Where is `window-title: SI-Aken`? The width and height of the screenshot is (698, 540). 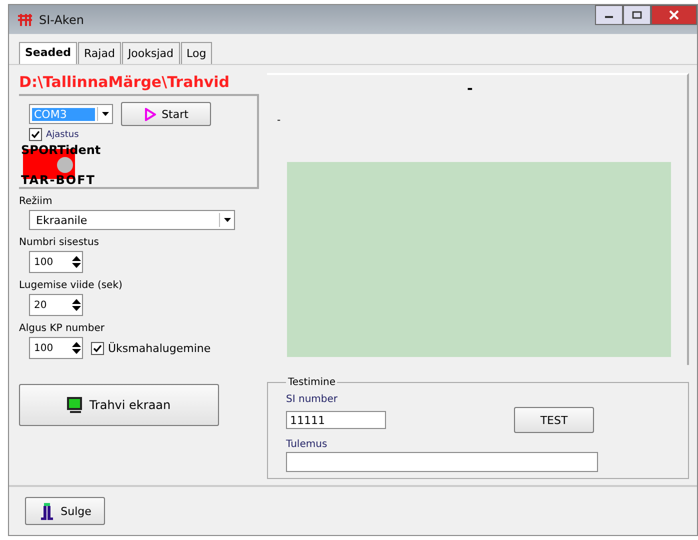
window-title: SI-Aken is located at coordinates (61, 19).